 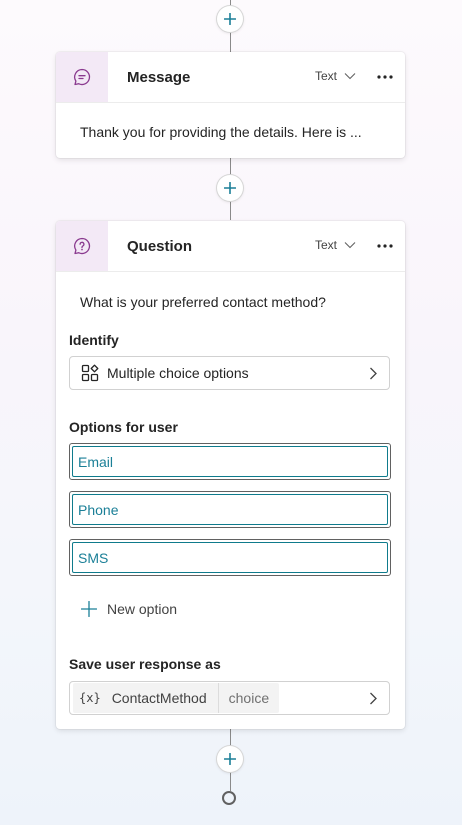 What do you see at coordinates (178, 373) in the screenshot?
I see `identify-select-value: Multiple choice options` at bounding box center [178, 373].